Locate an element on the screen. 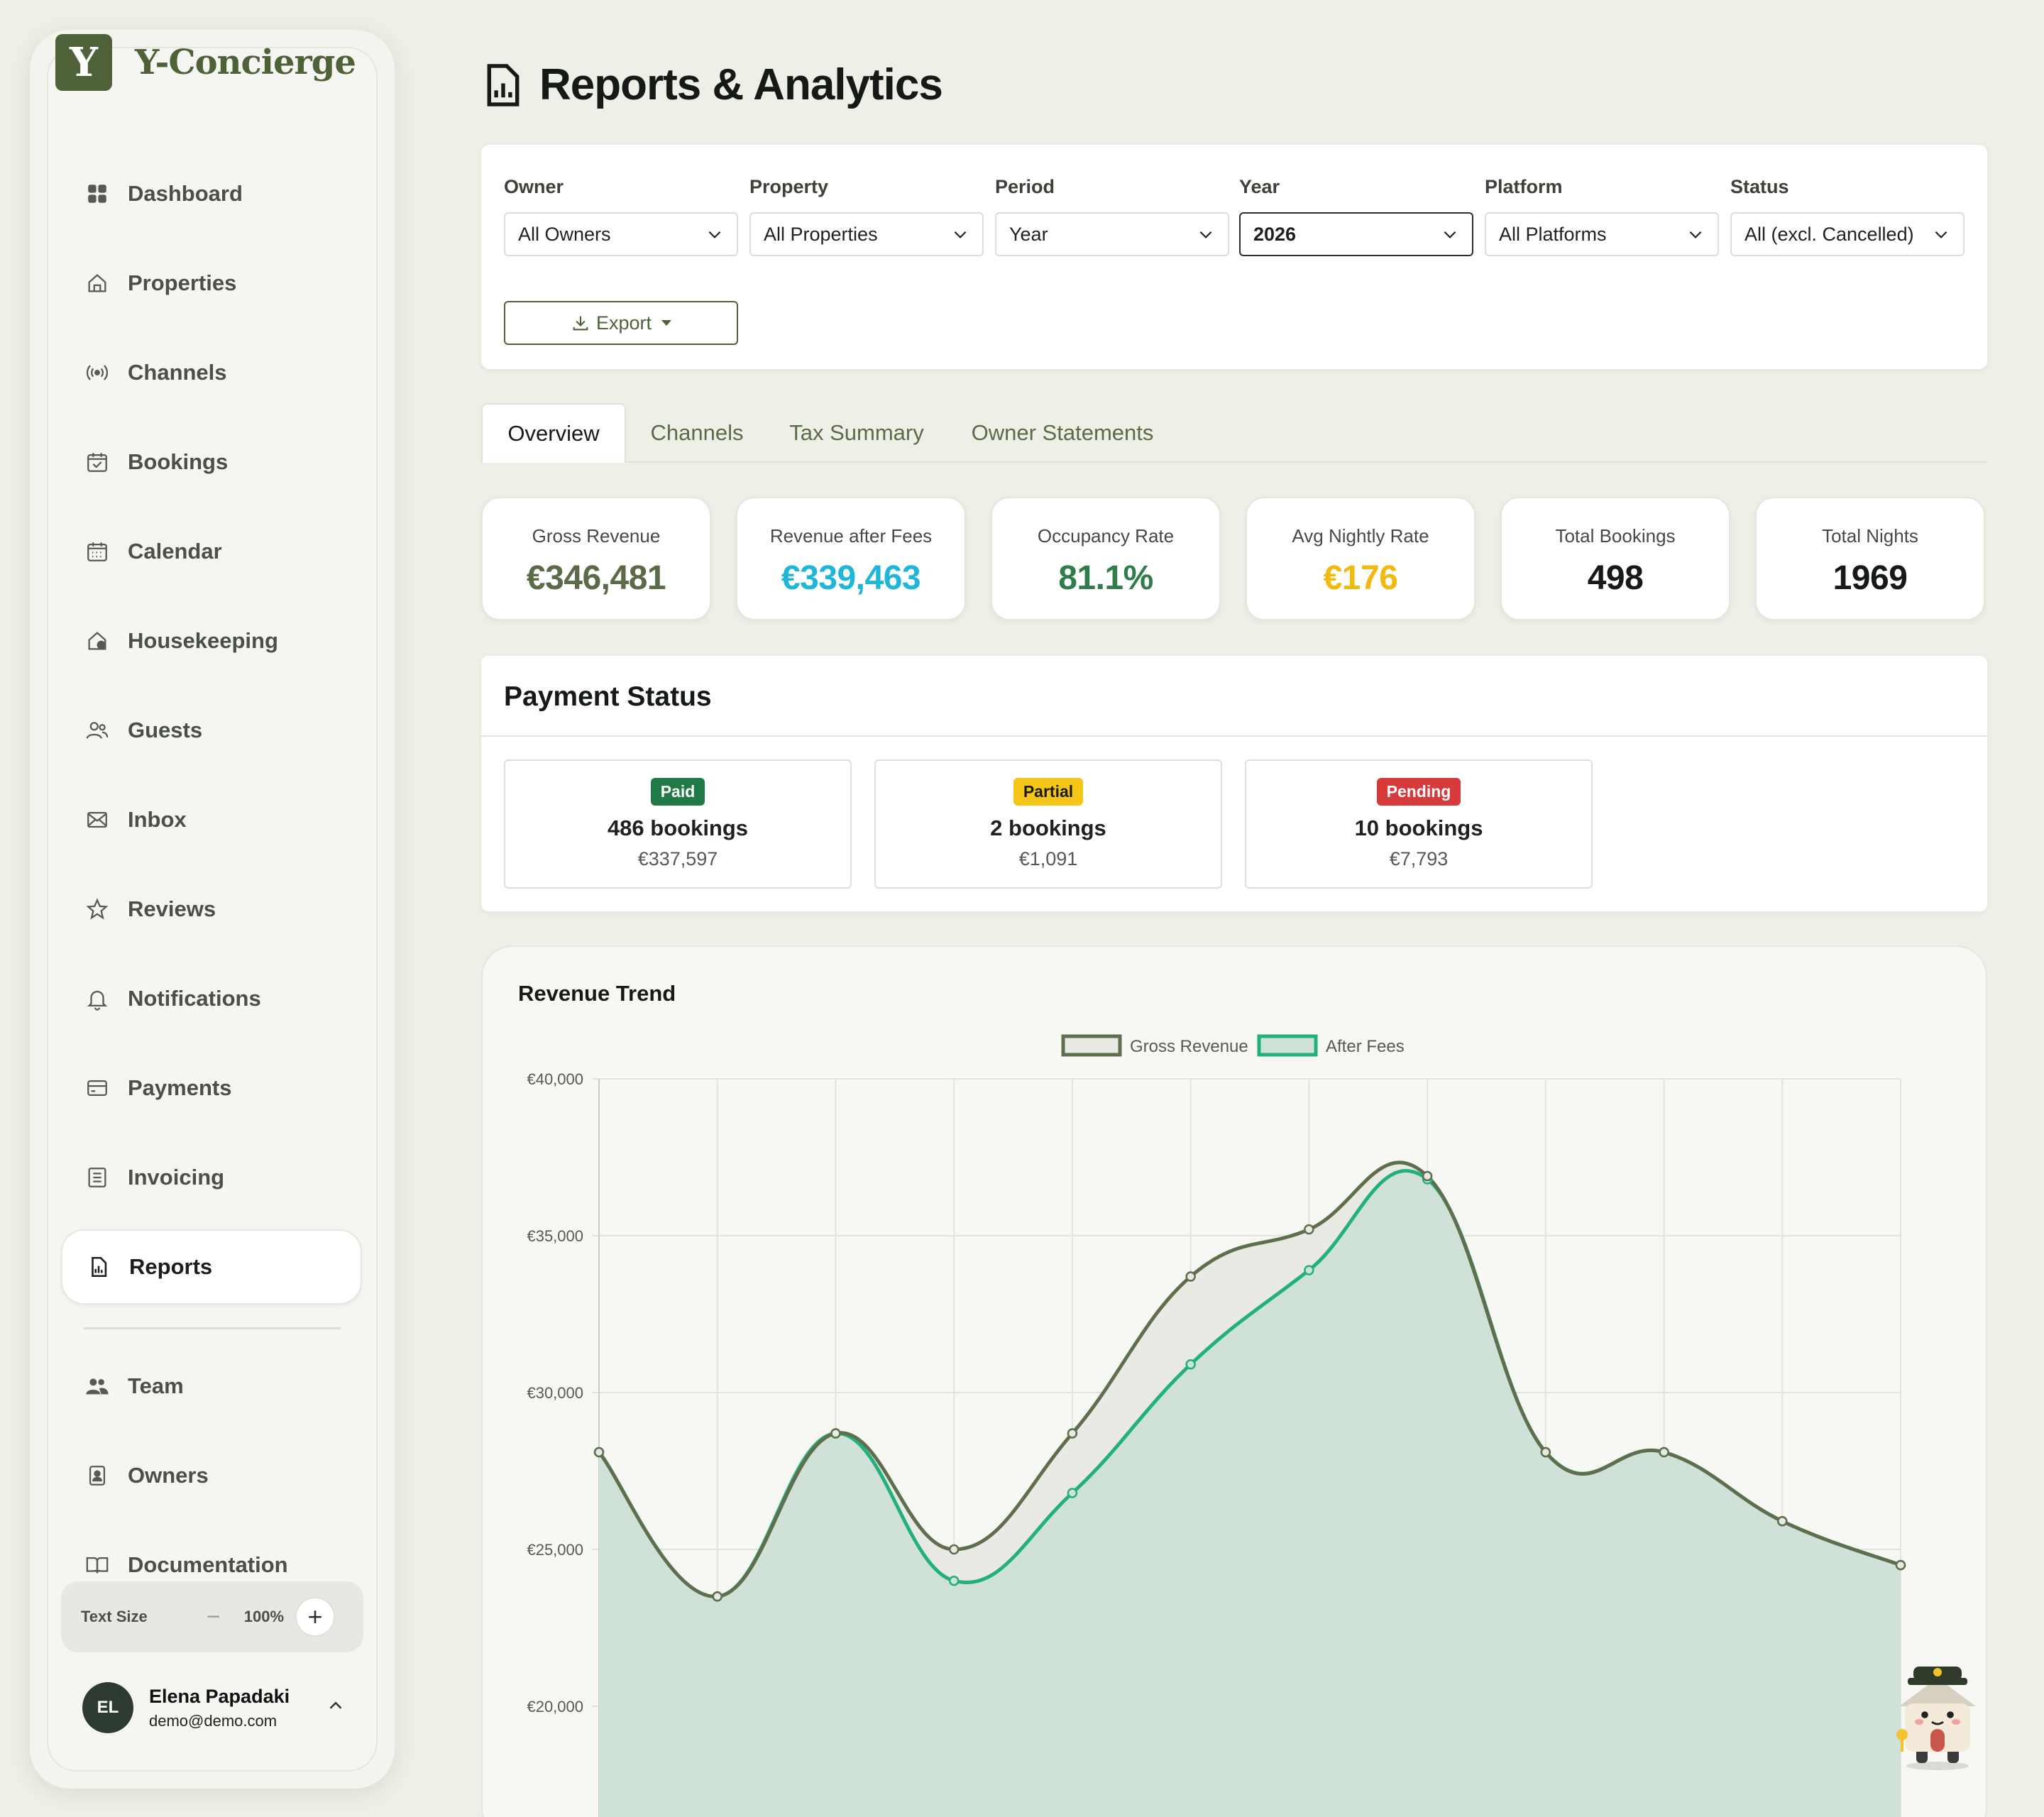 The width and height of the screenshot is (2044, 1817). text-size-decrease-button: − is located at coordinates (213, 1617).